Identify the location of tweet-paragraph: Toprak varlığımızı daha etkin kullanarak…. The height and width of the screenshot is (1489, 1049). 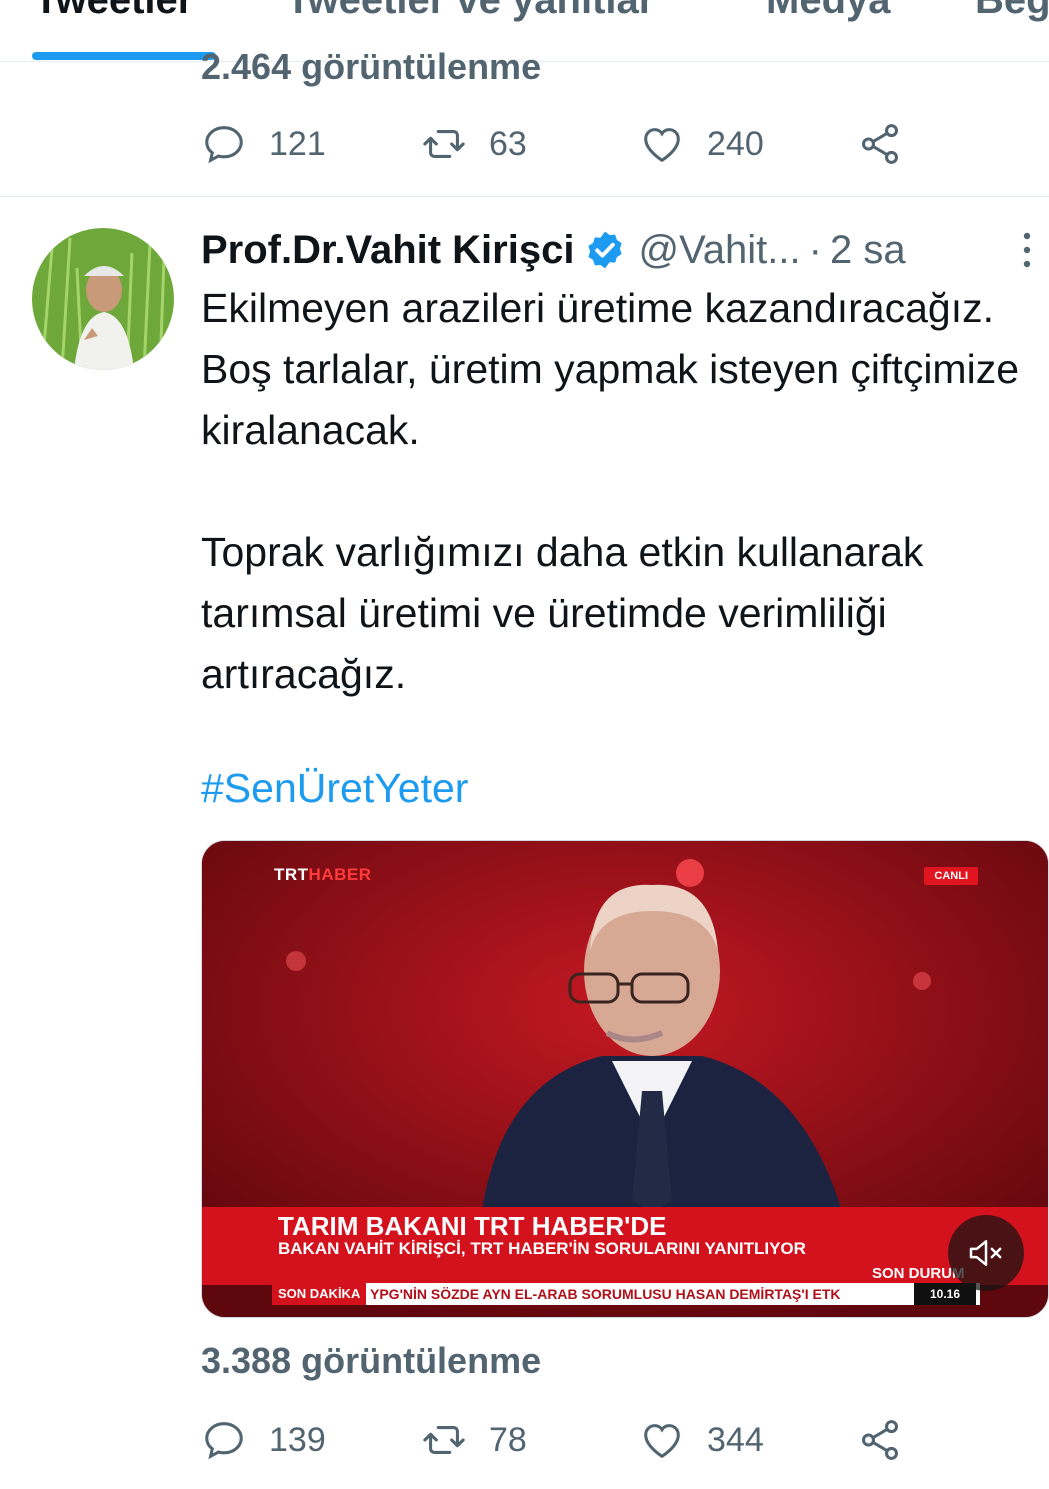
(562, 613).